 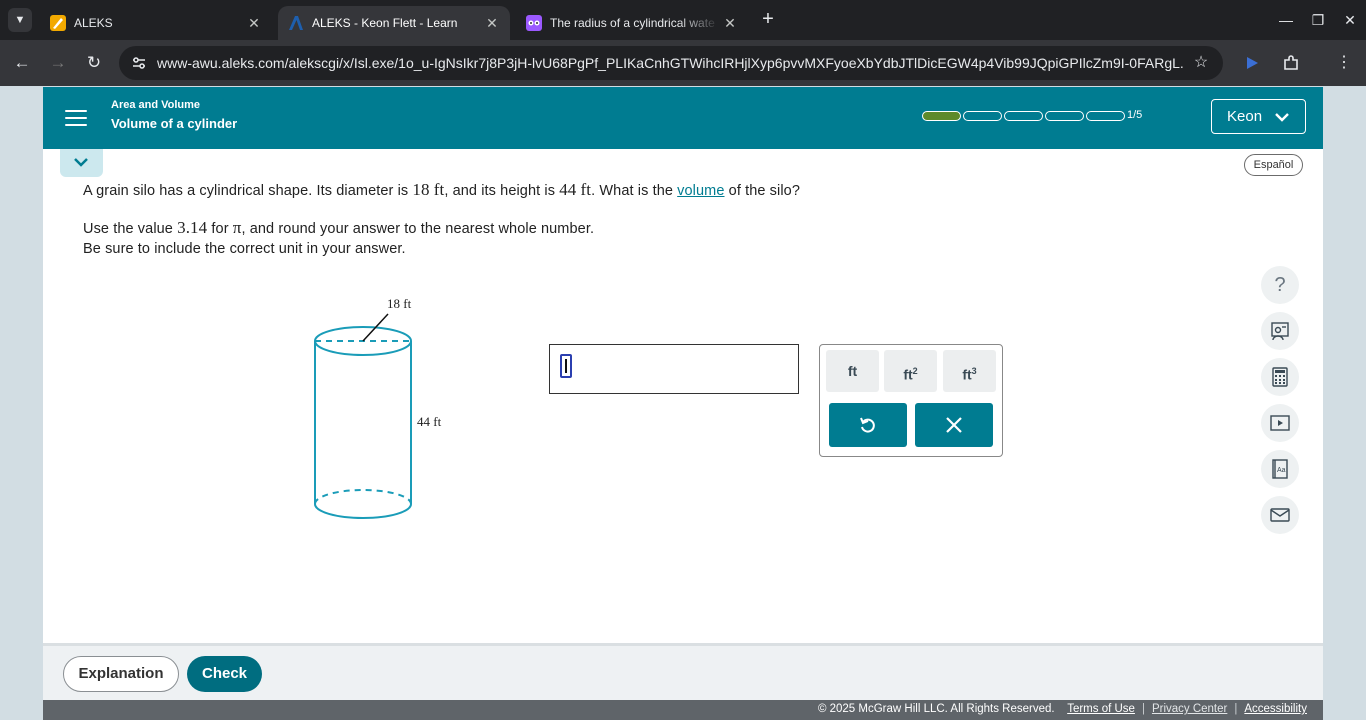 What do you see at coordinates (22, 63) in the screenshot?
I see `back-arrow-icon: ←` at bounding box center [22, 63].